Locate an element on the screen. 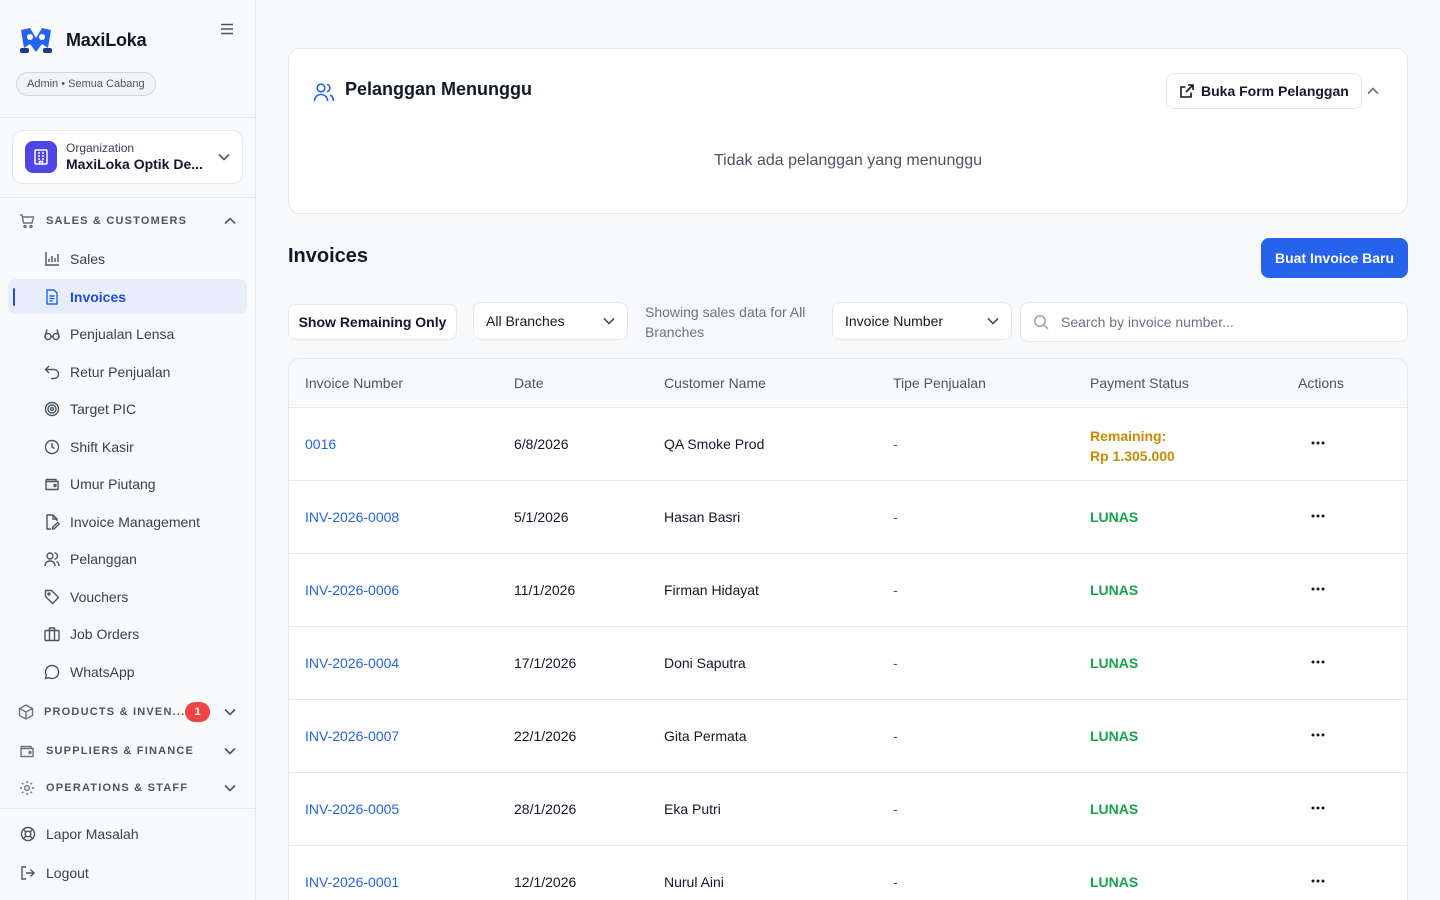 The height and width of the screenshot is (900, 1440). remaining-label: Remaining: is located at coordinates (1128, 436).